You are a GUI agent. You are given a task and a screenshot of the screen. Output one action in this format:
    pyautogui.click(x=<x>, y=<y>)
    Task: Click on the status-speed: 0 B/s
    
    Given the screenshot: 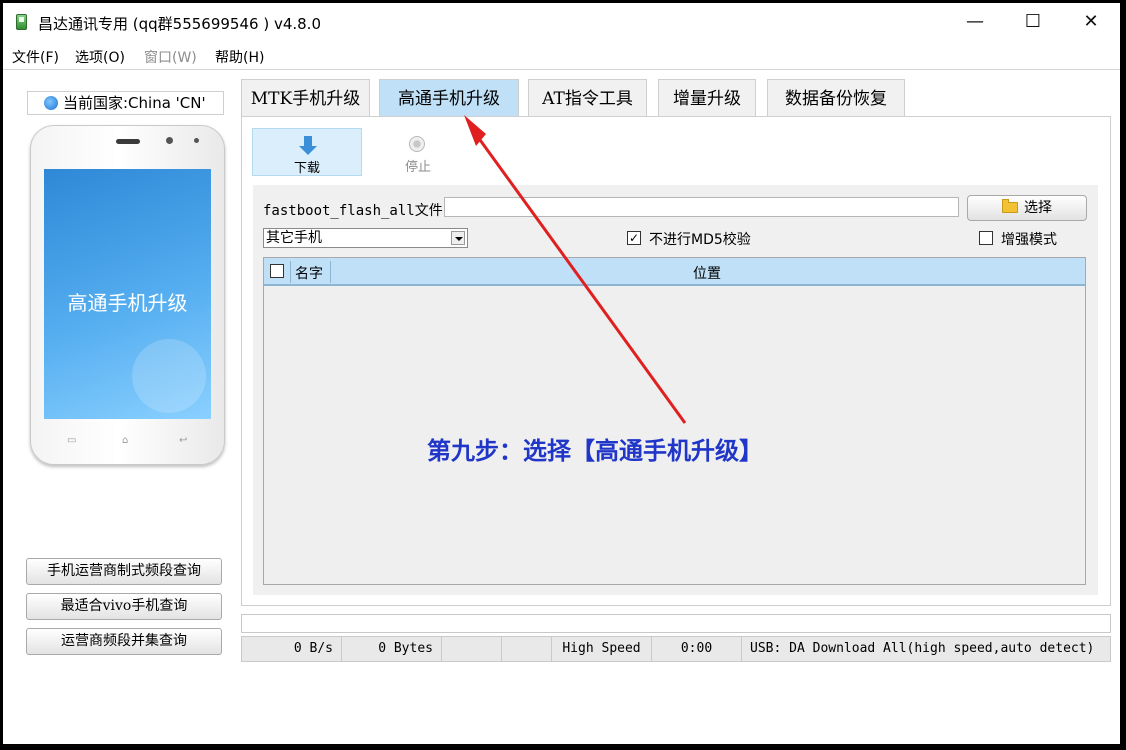 What is the action you would take?
    pyautogui.click(x=292, y=649)
    